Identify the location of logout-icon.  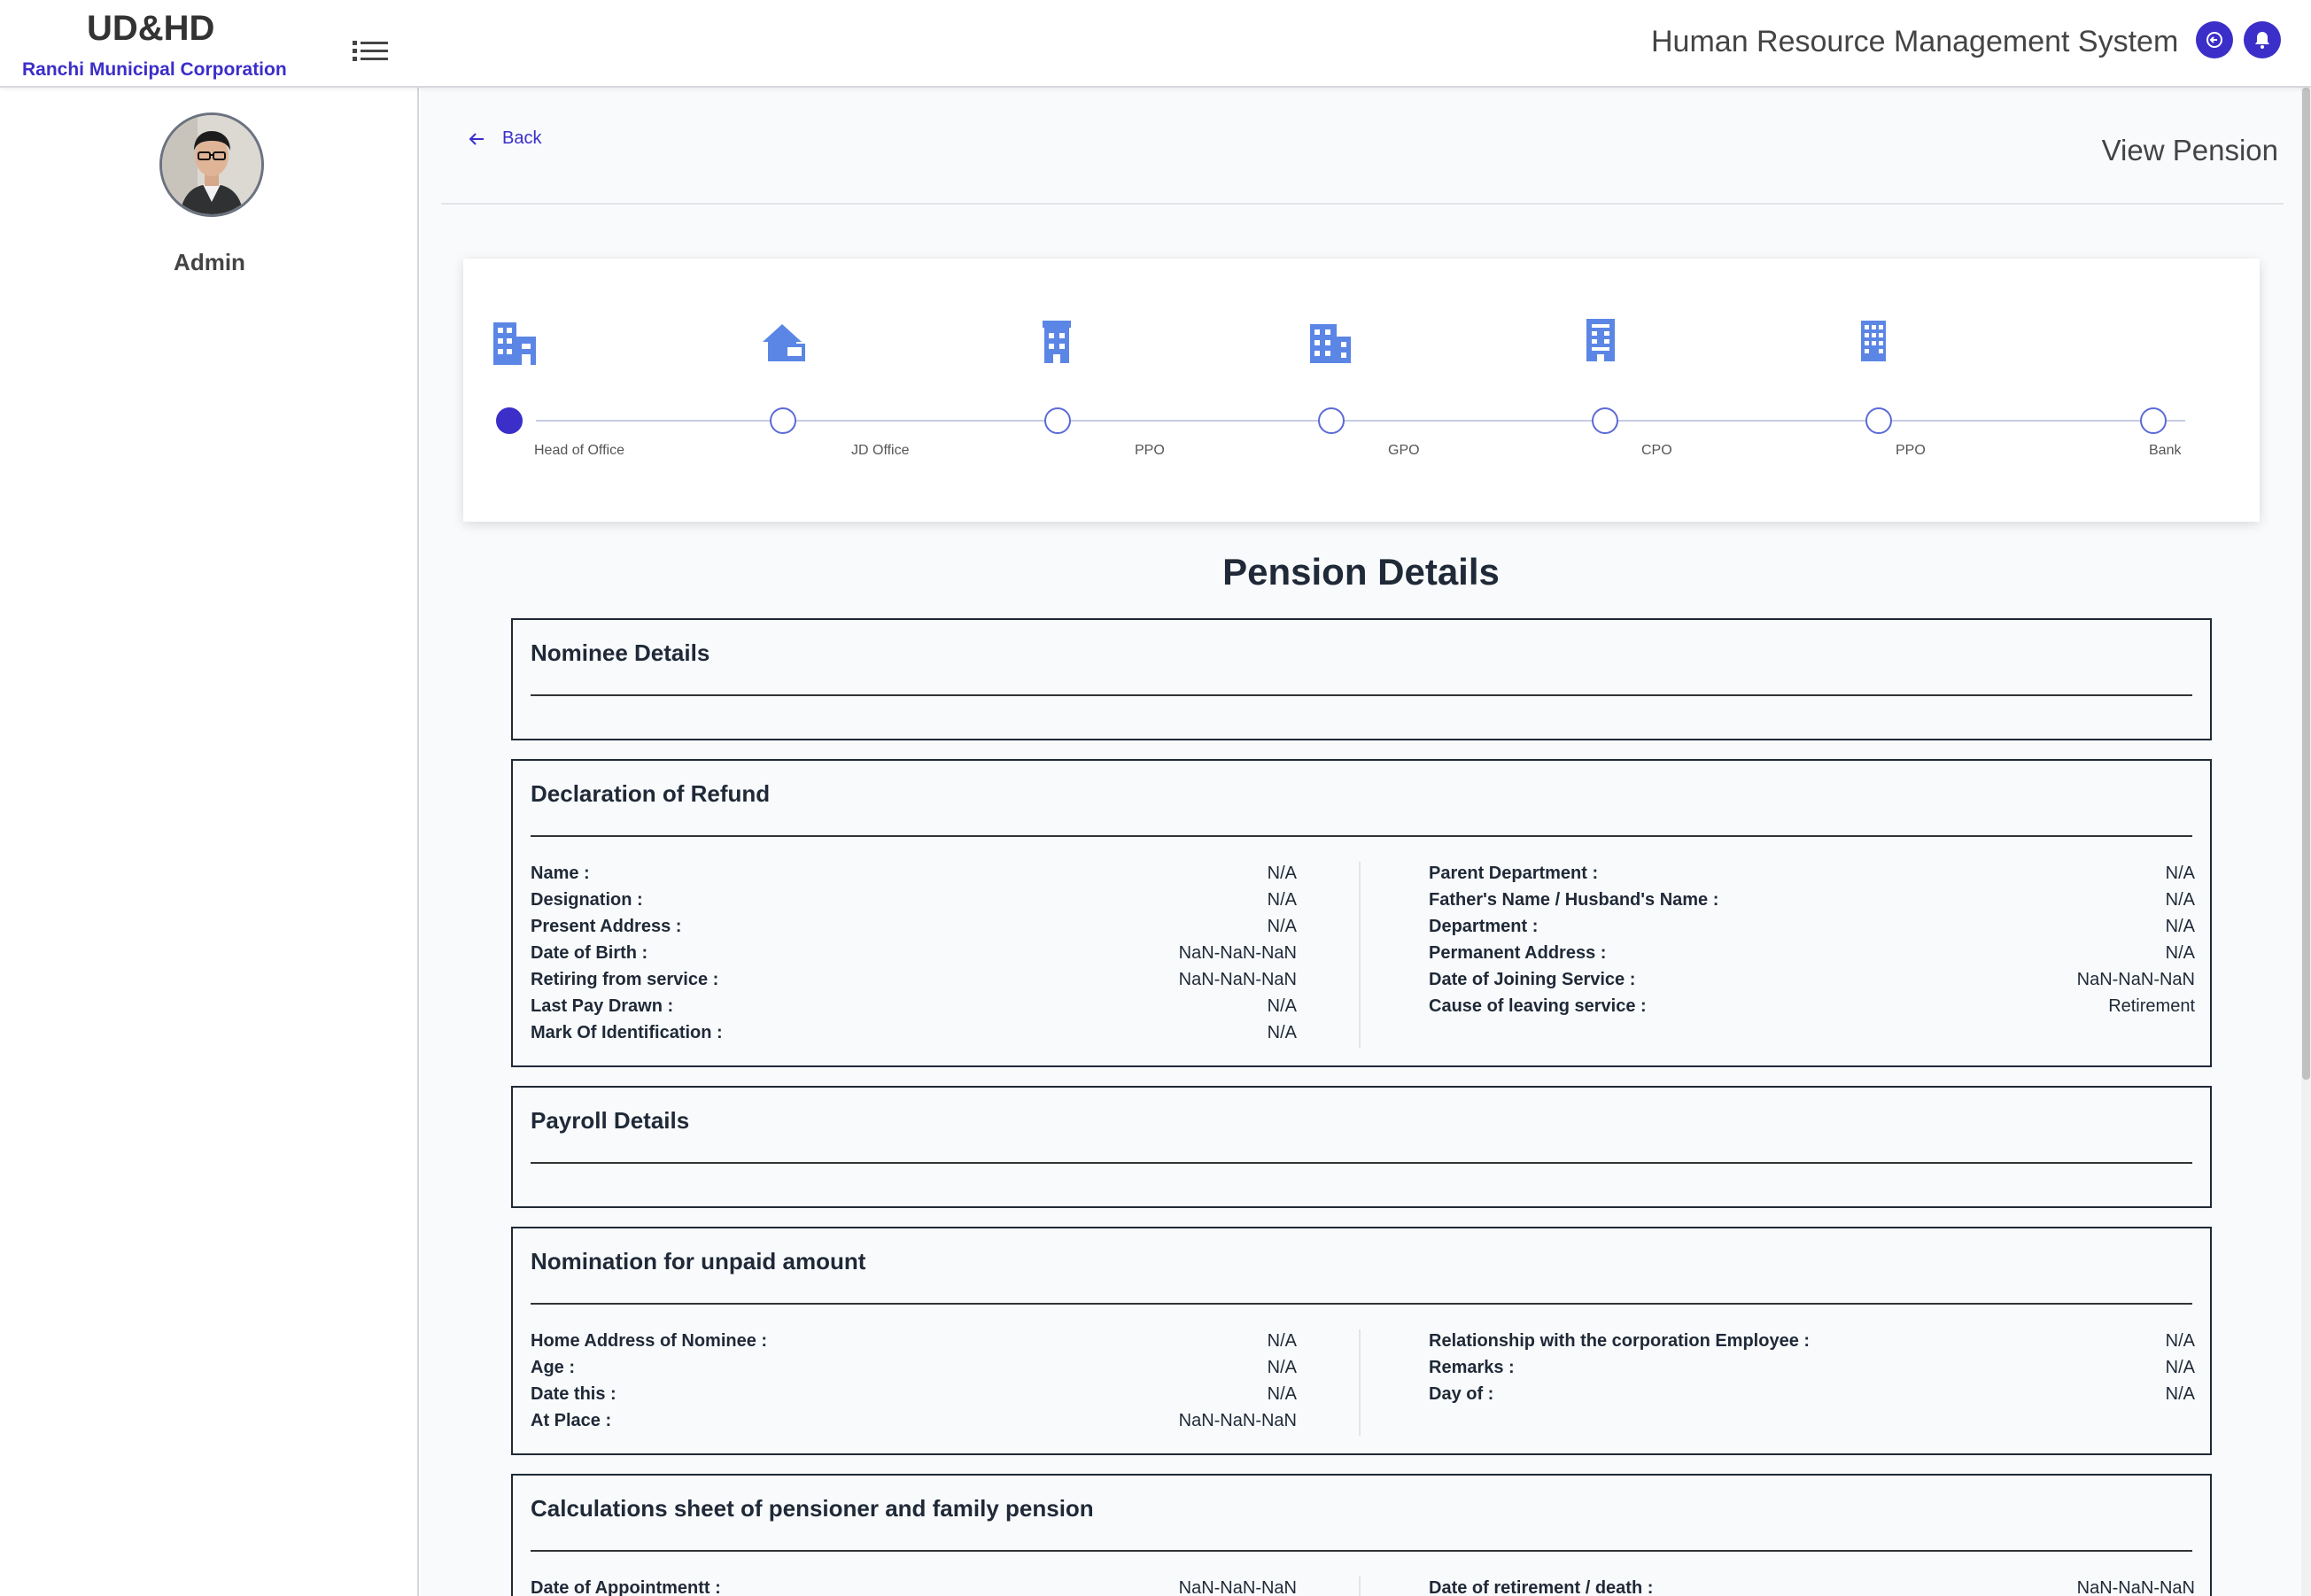
(2214, 40).